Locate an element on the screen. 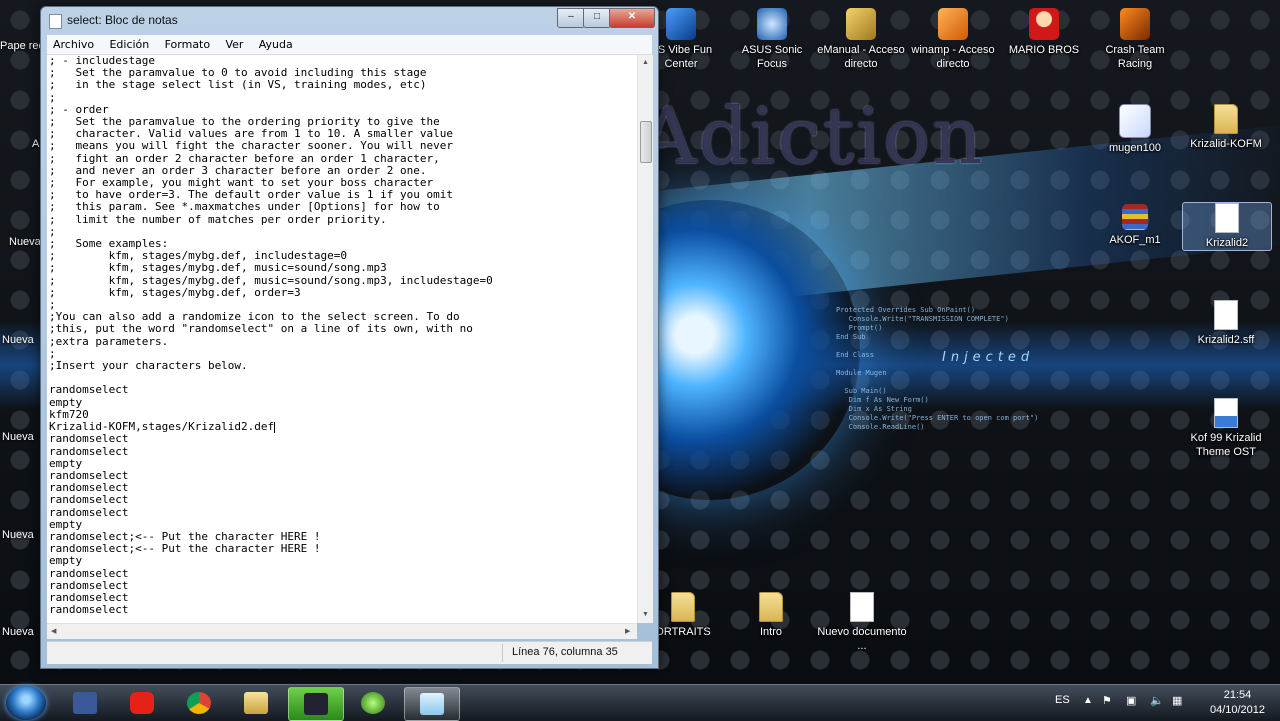  desktop-icon-krizalid2: Krizalid2 is located at coordinates (1227, 226).